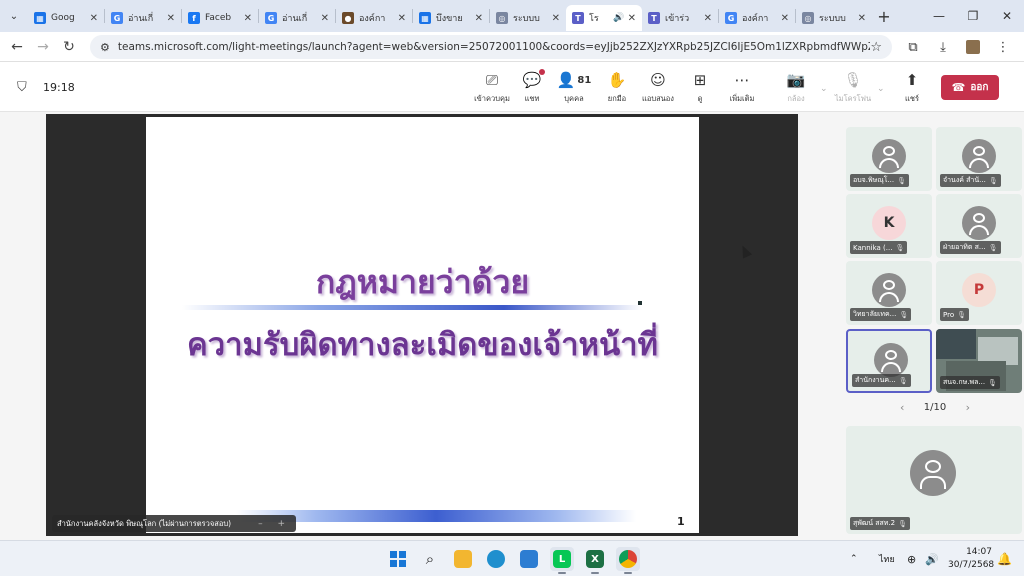 The image size is (1024, 576). Describe the element at coordinates (430, 559) in the screenshot. I see `search-icon: ⌕` at that location.